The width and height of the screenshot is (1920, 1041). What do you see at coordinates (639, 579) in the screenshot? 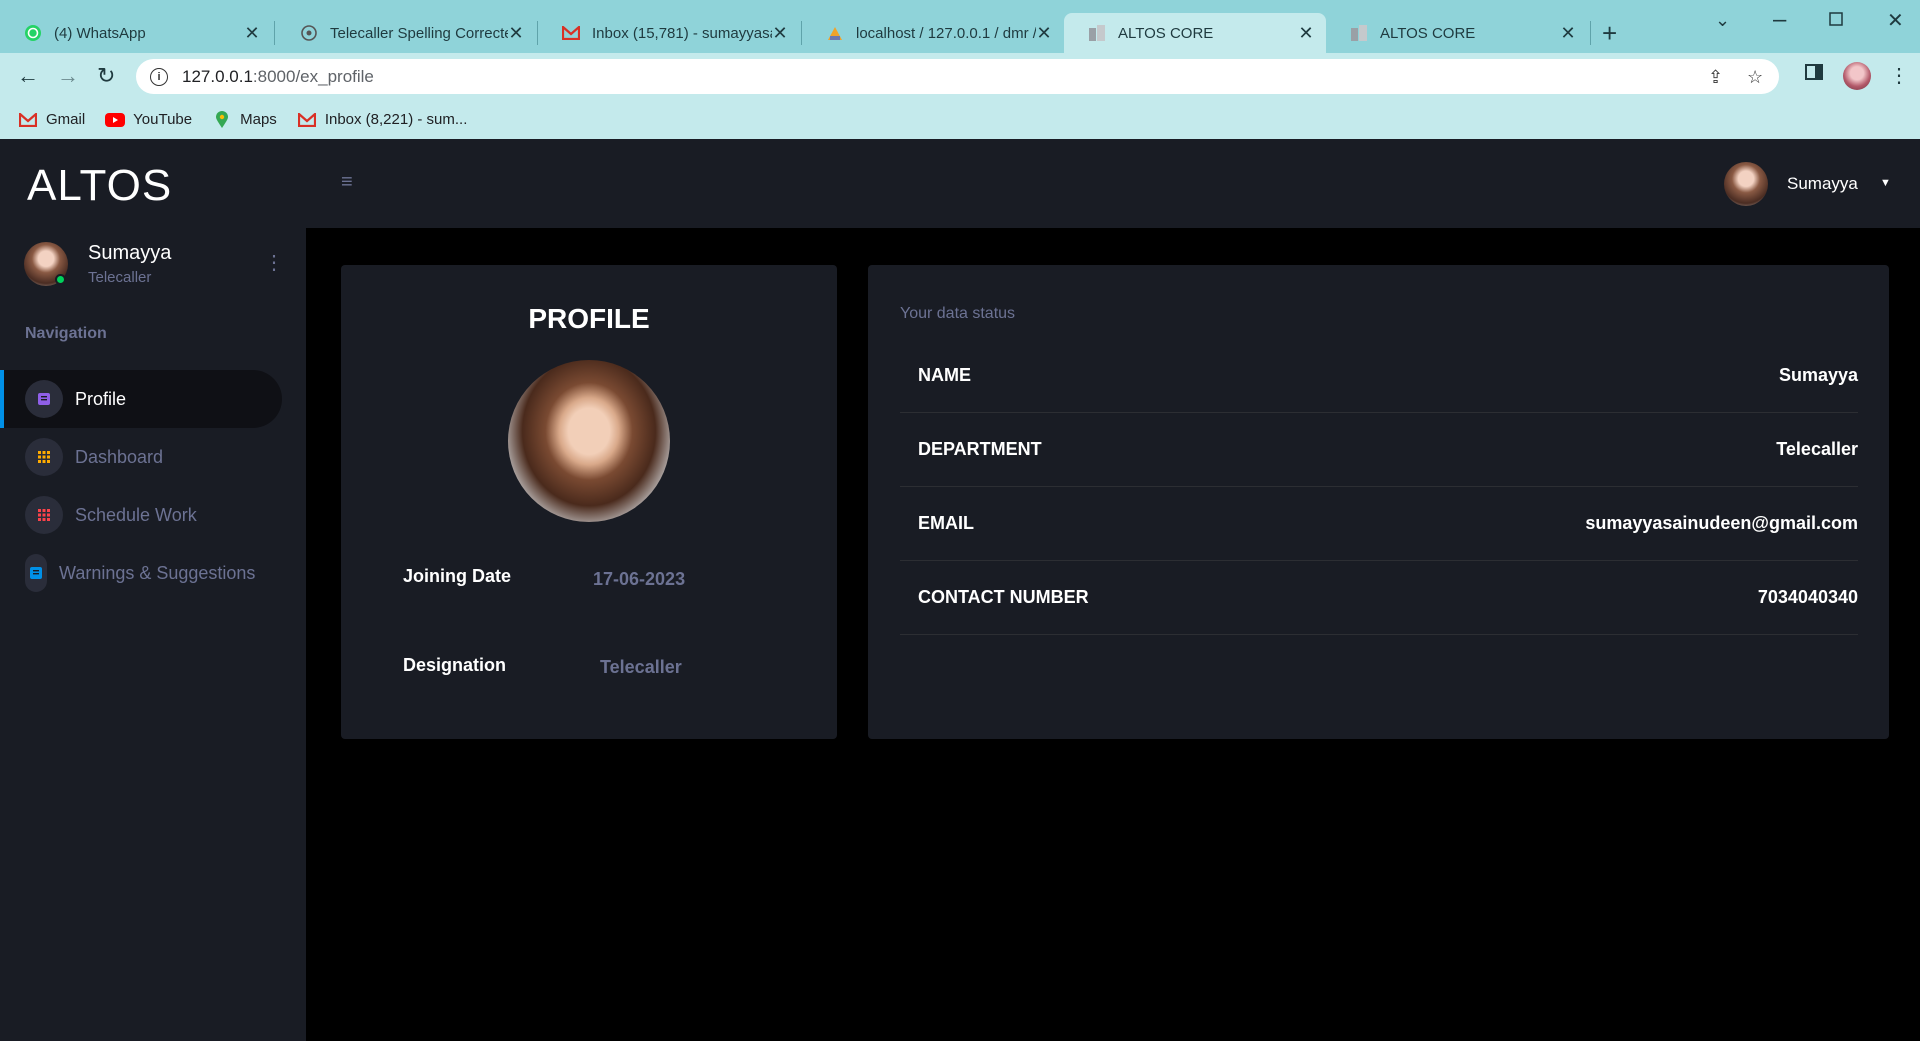
I see `joining-date-value: 17-06-2023` at bounding box center [639, 579].